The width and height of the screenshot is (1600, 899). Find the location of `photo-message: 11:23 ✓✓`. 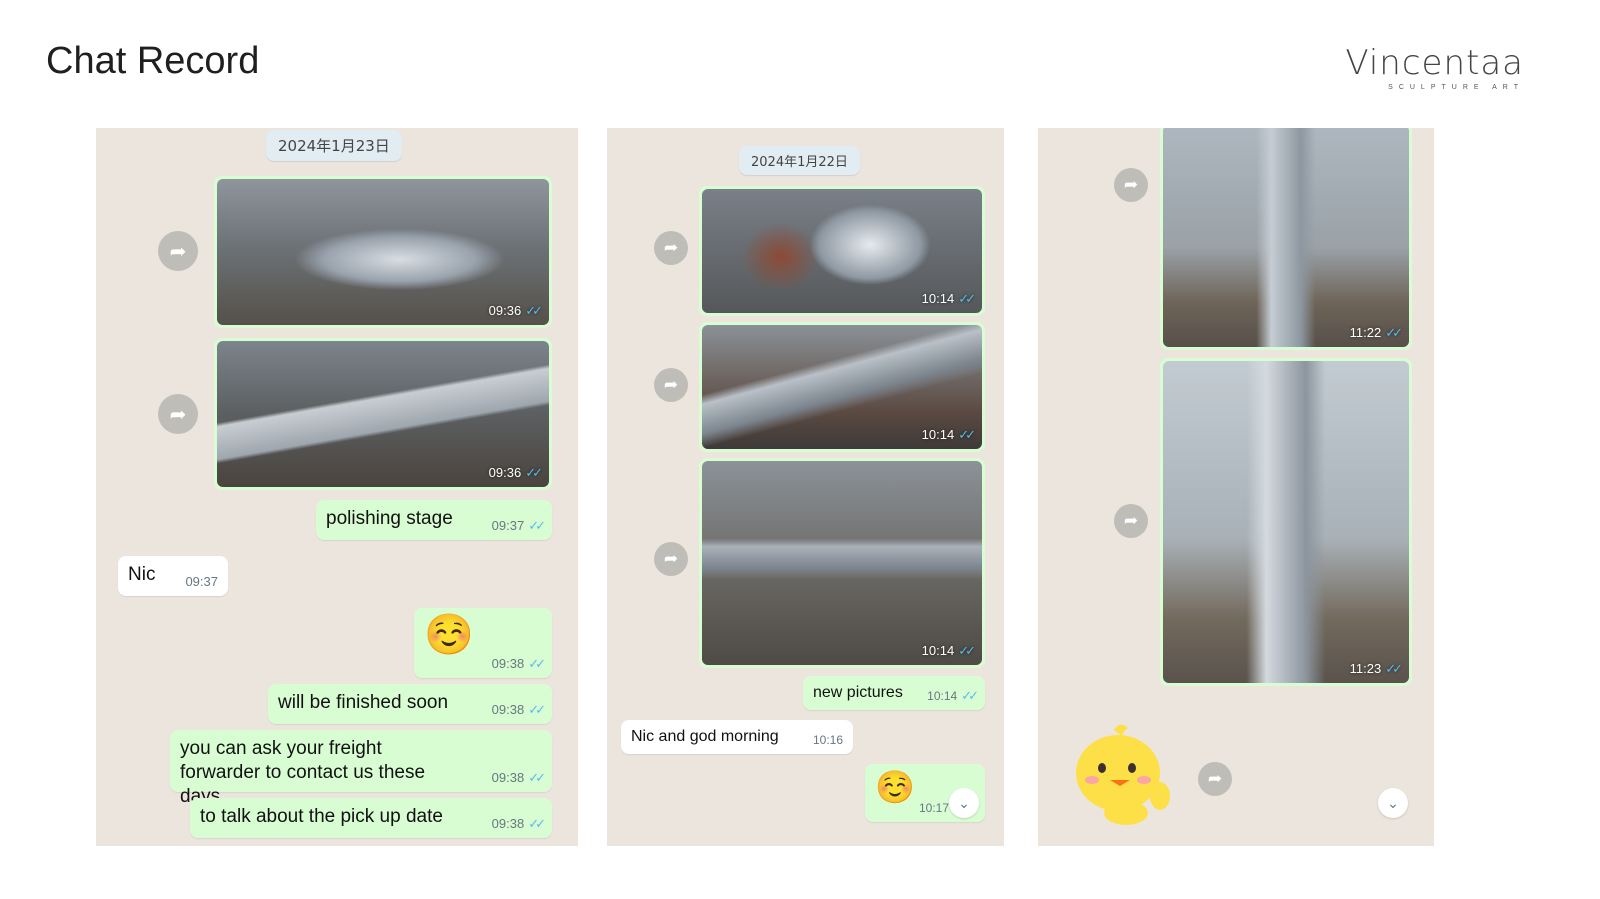

photo-message: 11:23 ✓✓ is located at coordinates (1286, 522).